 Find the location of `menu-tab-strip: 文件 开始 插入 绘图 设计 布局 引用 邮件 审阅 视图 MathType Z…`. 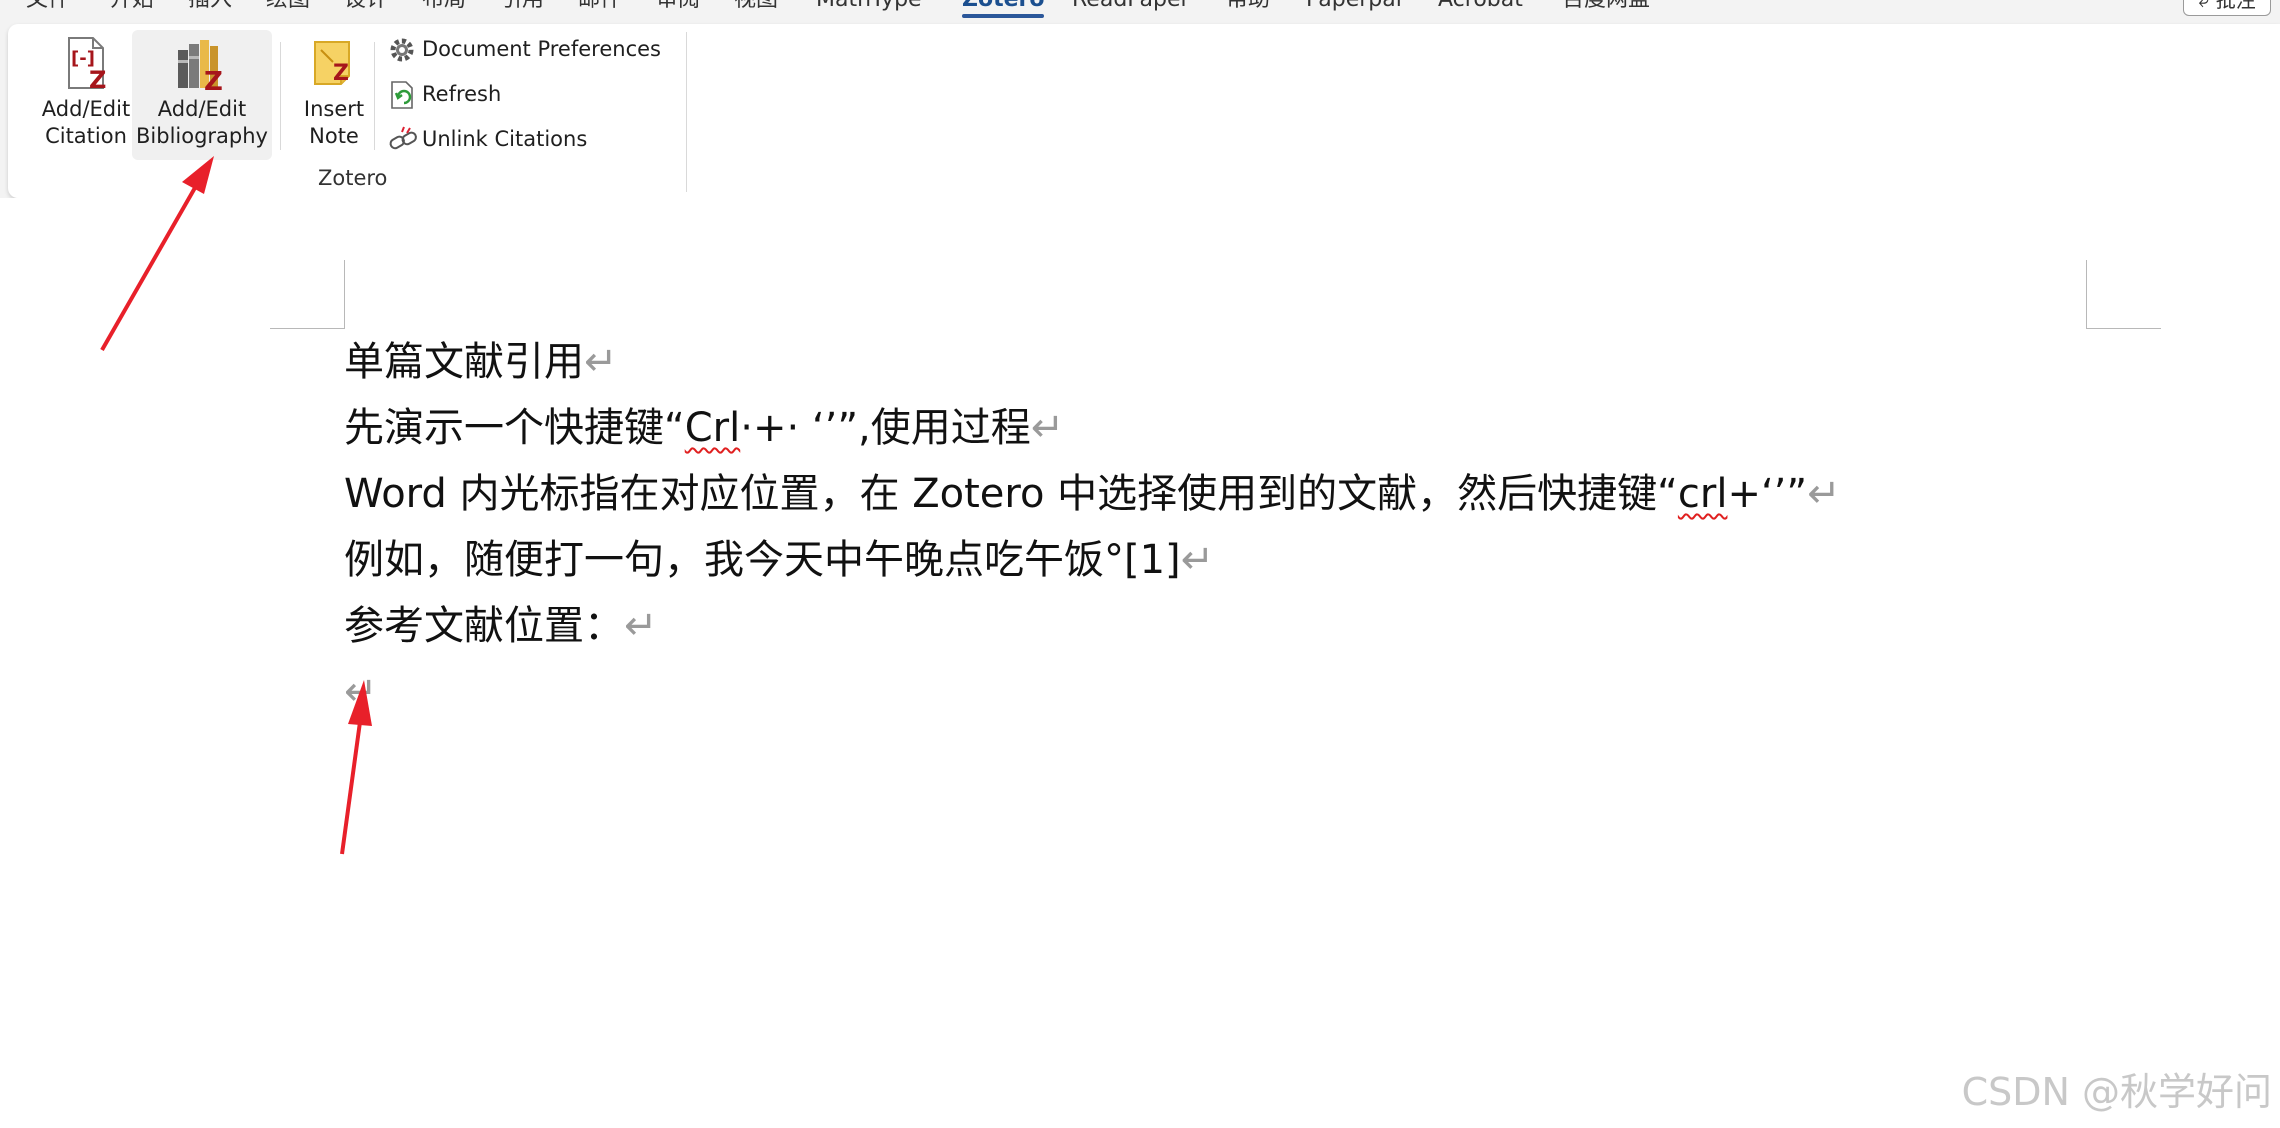

menu-tab-strip: 文件 开始 插入 绘图 设计 布局 引用 邮件 审阅 视图 MathType Z… is located at coordinates (1140, 12).